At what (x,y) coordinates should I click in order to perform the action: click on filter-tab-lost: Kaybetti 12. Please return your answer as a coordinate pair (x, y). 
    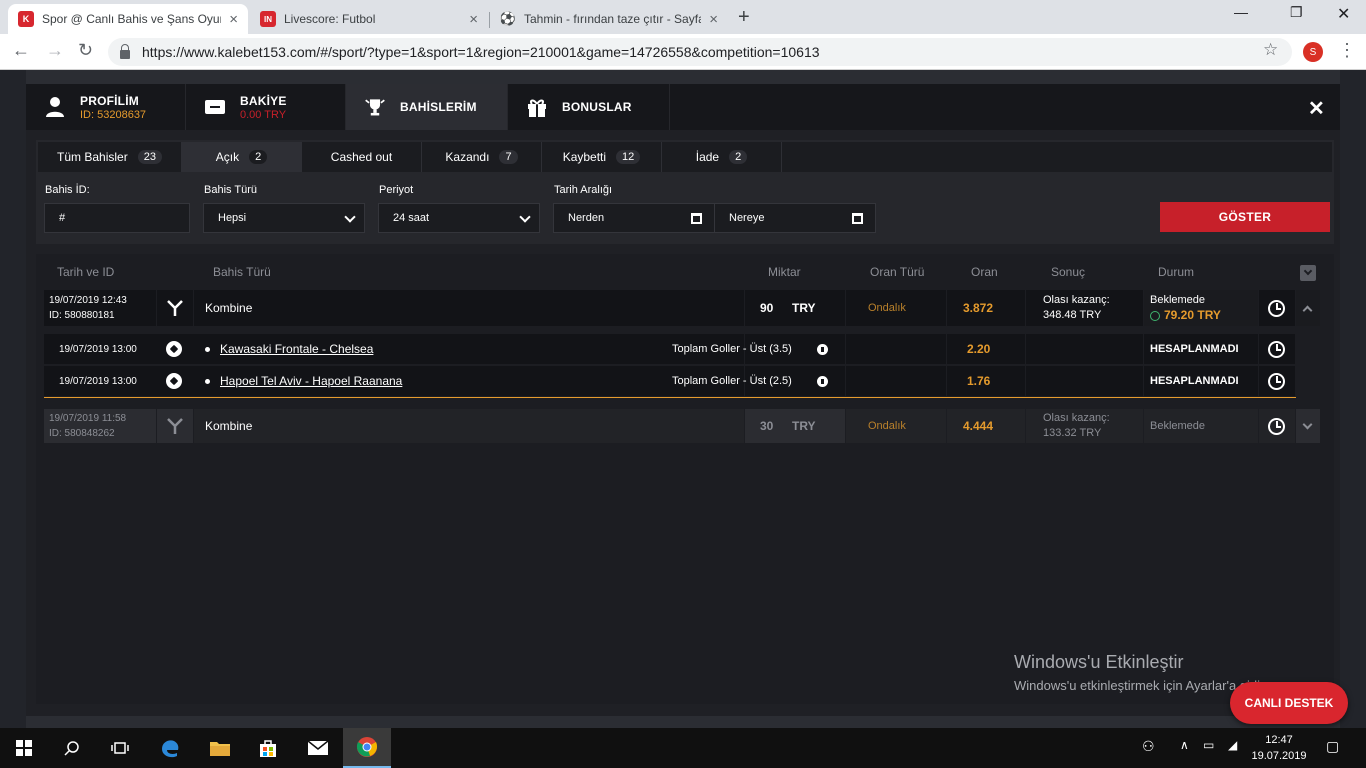
    Looking at the image, I should click on (602, 157).